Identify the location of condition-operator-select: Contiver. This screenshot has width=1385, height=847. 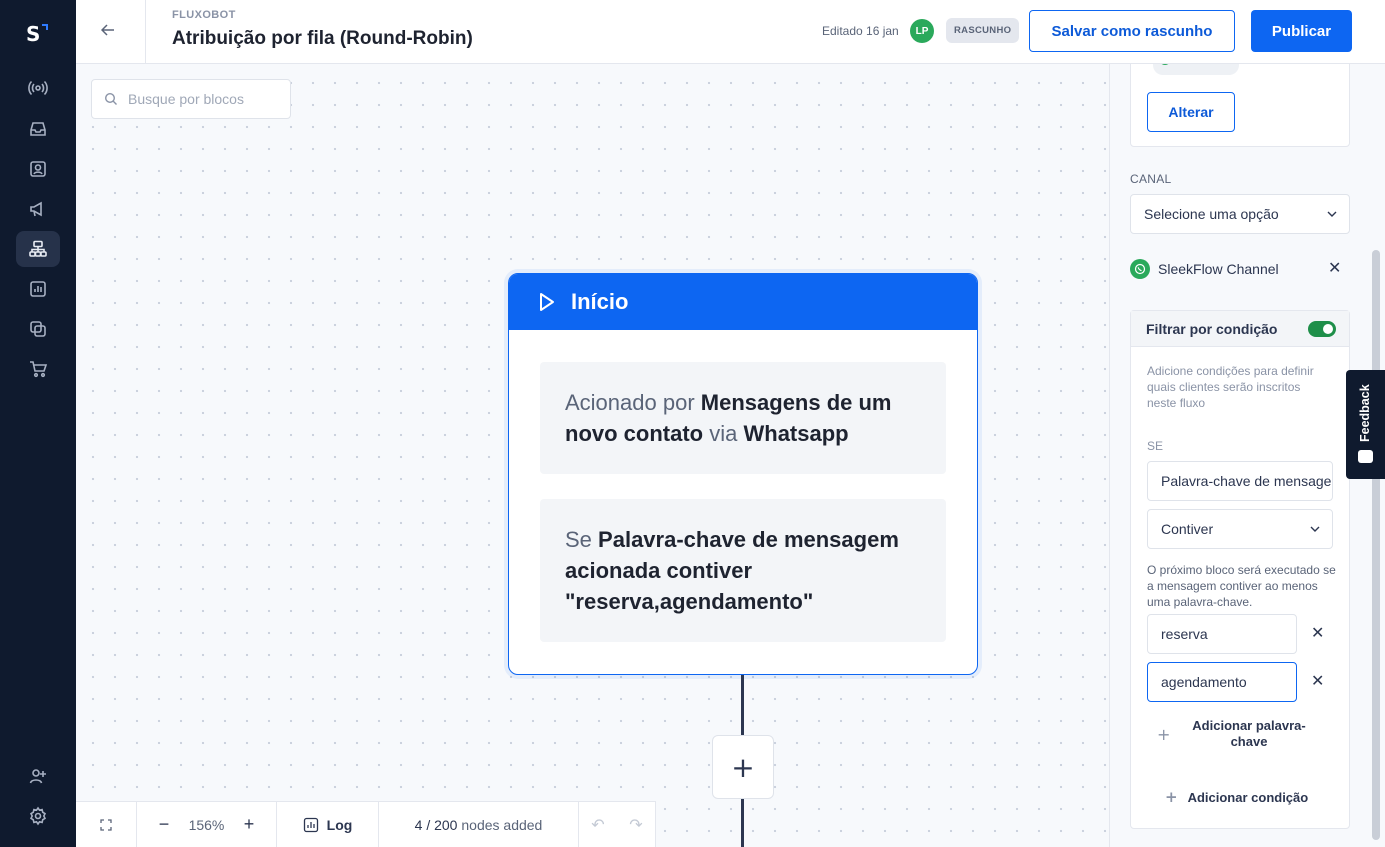
(1240, 529).